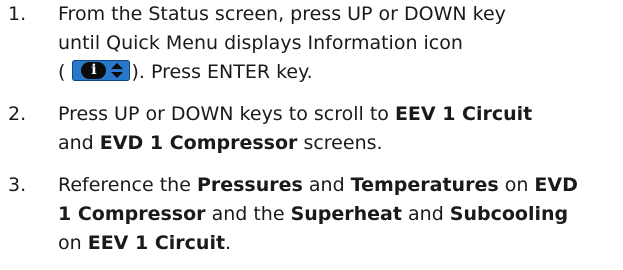 Image resolution: width=623 pixels, height=270 pixels. What do you see at coordinates (516, 185) in the screenshot?
I see `step-3-line-1-on: on` at bounding box center [516, 185].